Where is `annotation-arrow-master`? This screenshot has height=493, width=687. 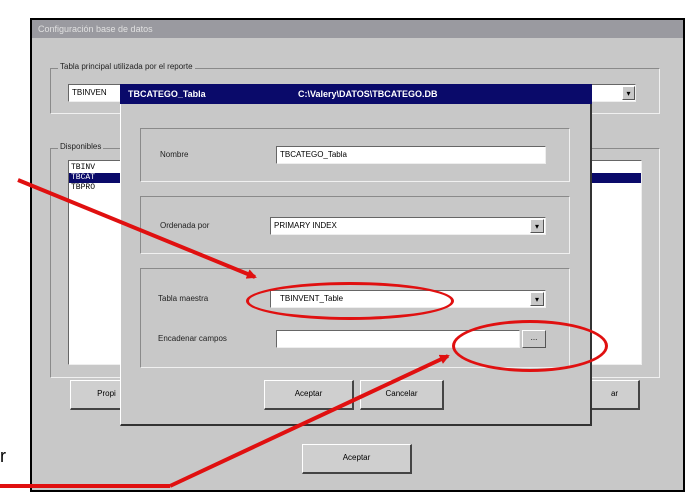
annotation-arrow-master is located at coordinates (137, 228).